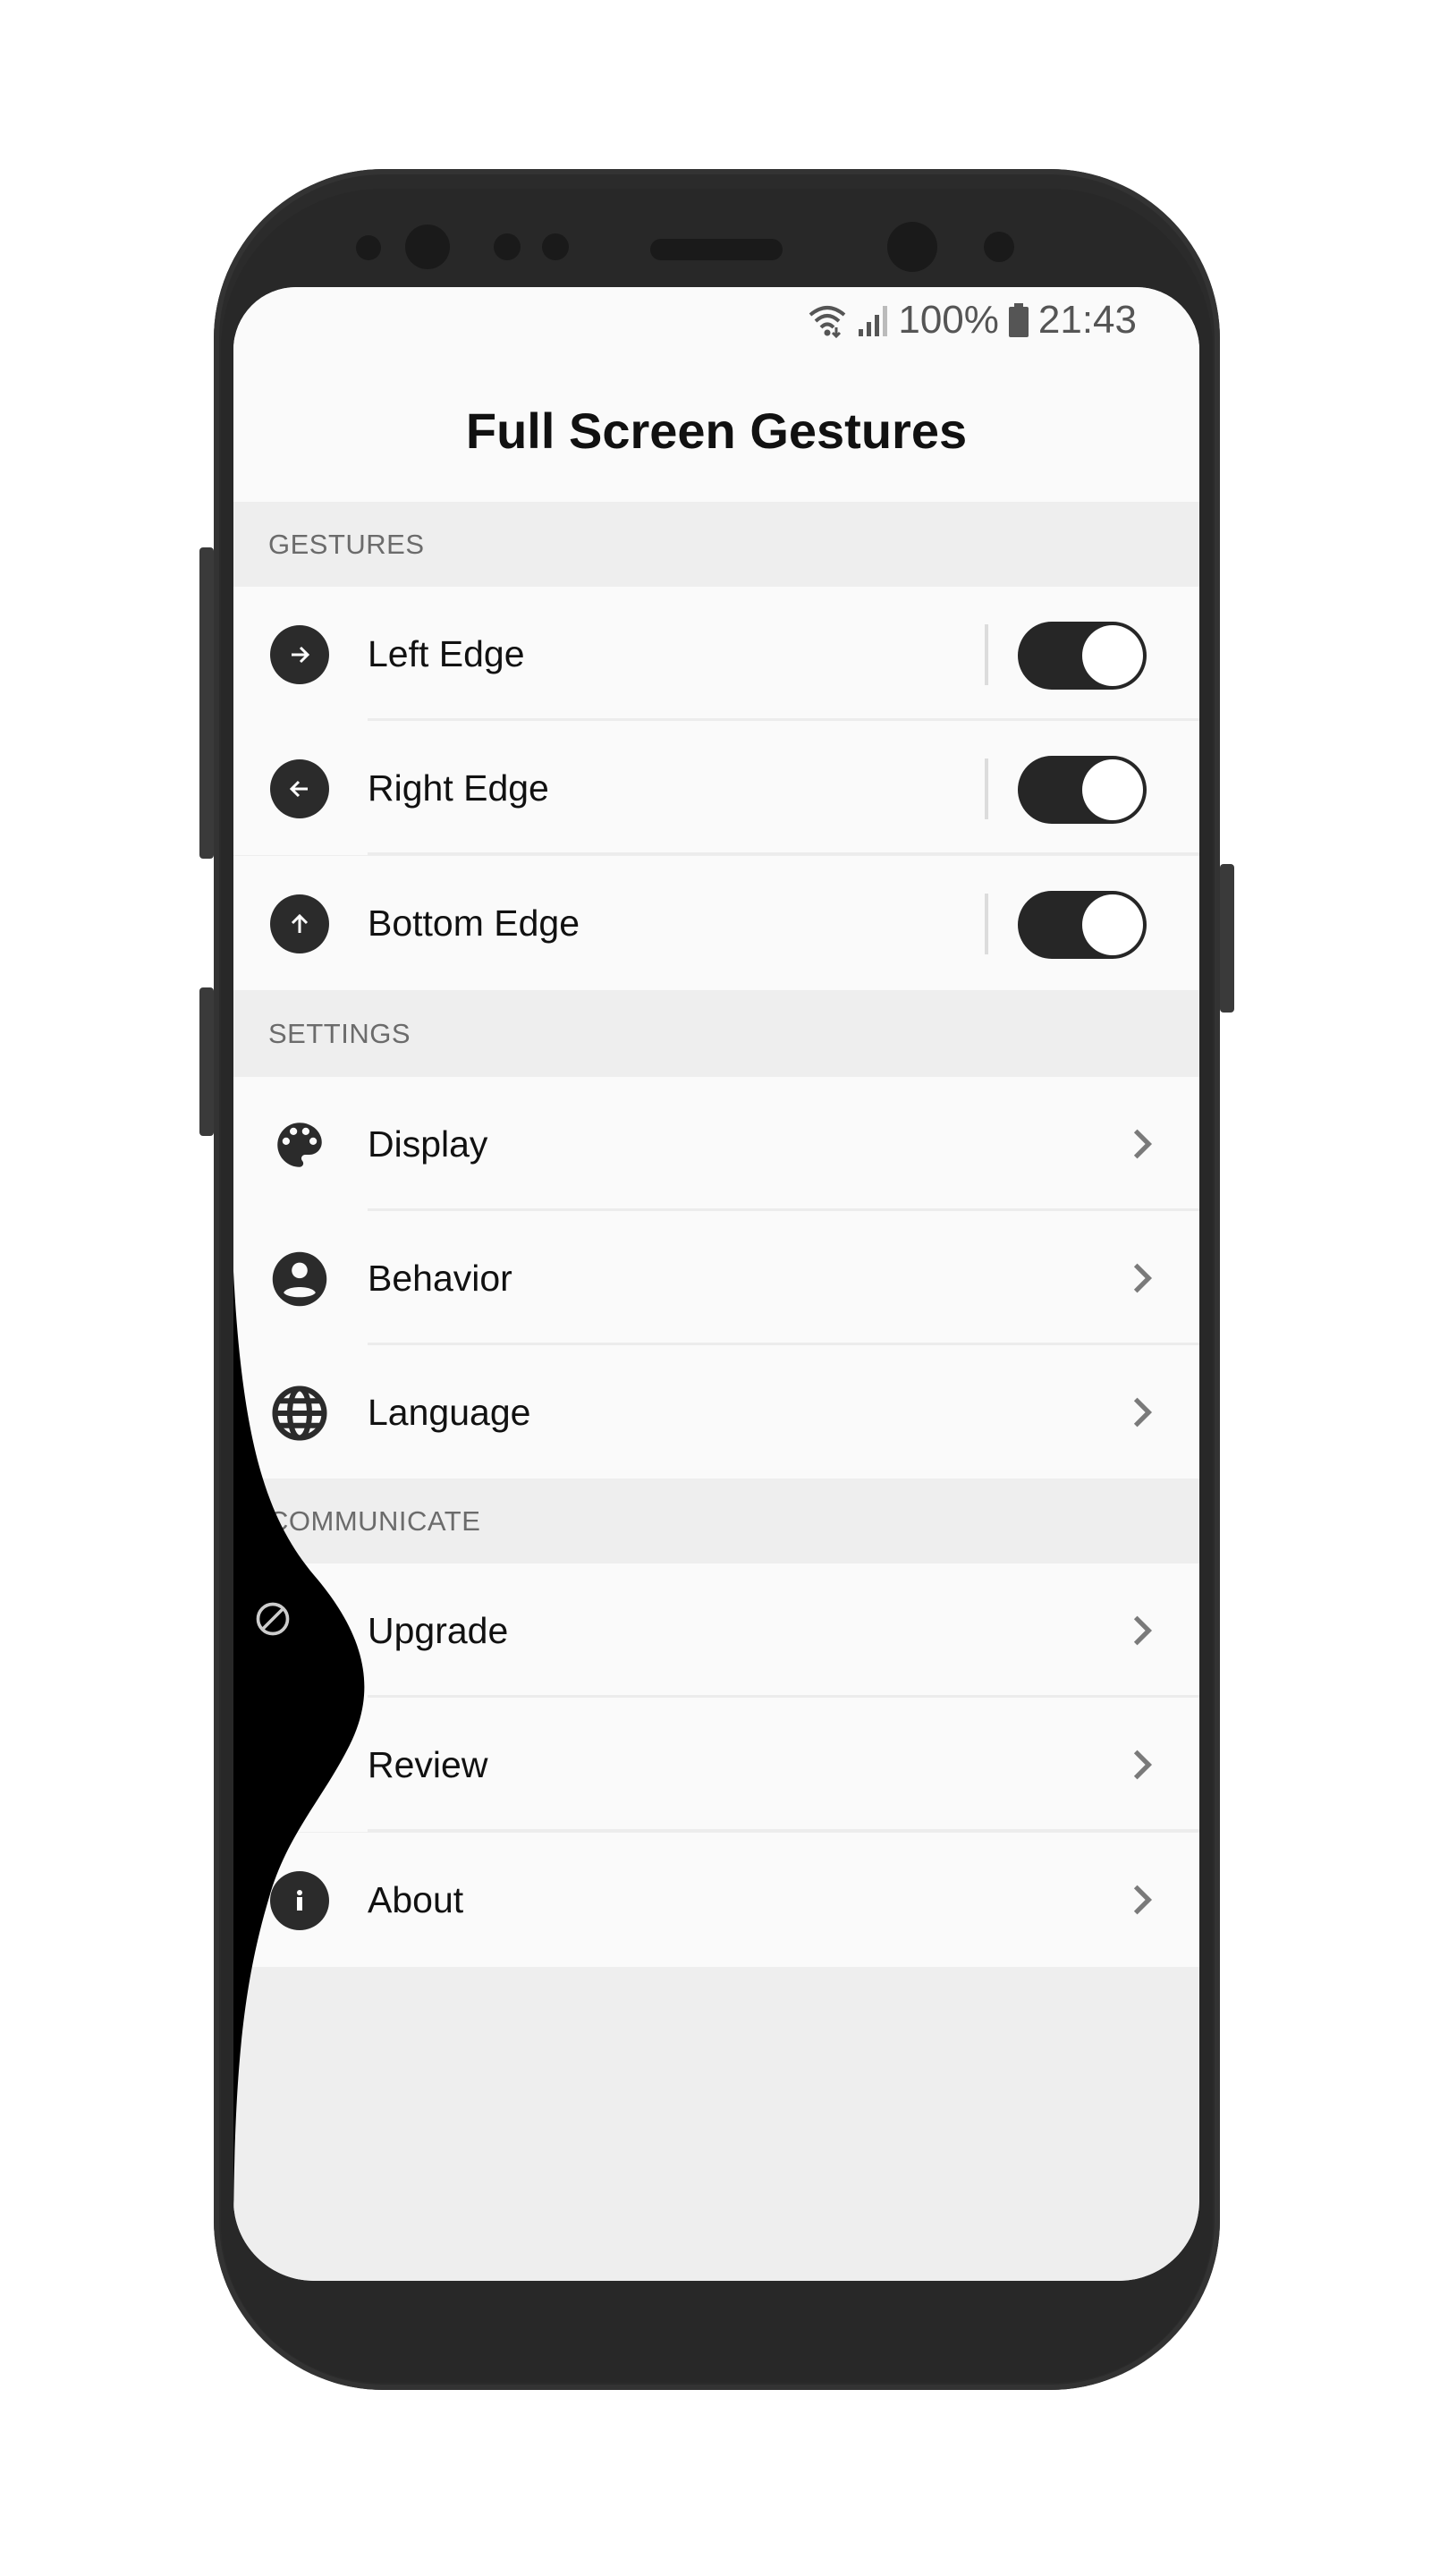 This screenshot has height=2576, width=1431. What do you see at coordinates (207, 703) in the screenshot?
I see `volume-button` at bounding box center [207, 703].